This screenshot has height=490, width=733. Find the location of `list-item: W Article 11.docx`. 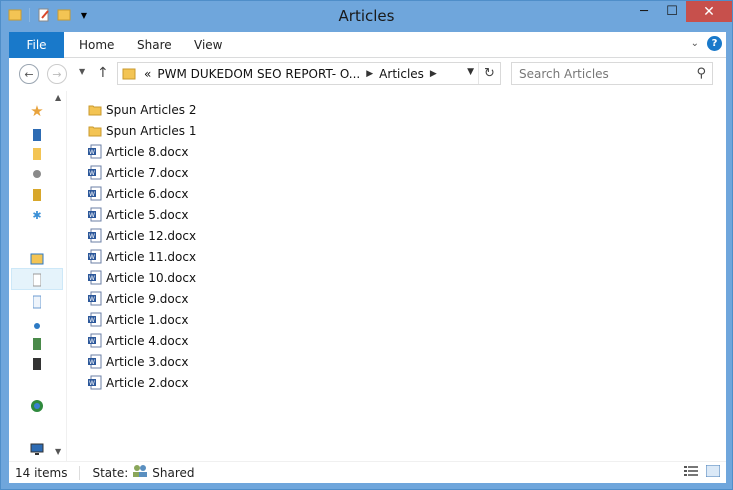

list-item: W Article 11.docx is located at coordinates (141, 256).